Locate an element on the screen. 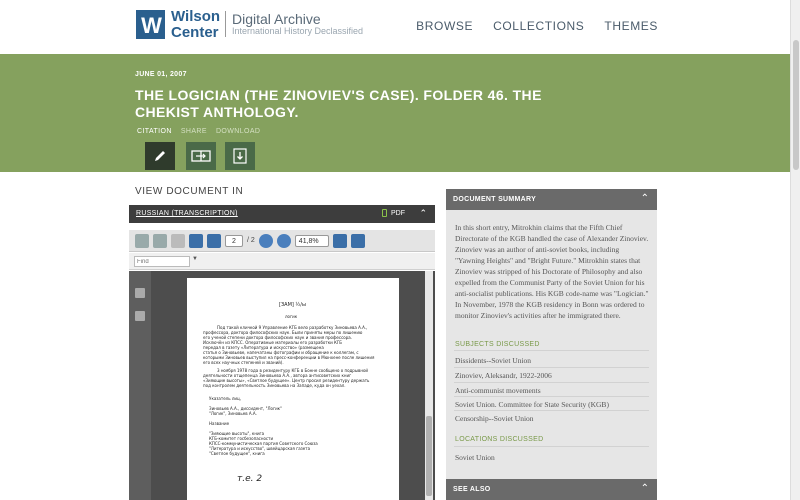 Image resolution: width=800 pixels, height=500 pixels. tab-download: DOWNLOAD is located at coordinates (238, 131).